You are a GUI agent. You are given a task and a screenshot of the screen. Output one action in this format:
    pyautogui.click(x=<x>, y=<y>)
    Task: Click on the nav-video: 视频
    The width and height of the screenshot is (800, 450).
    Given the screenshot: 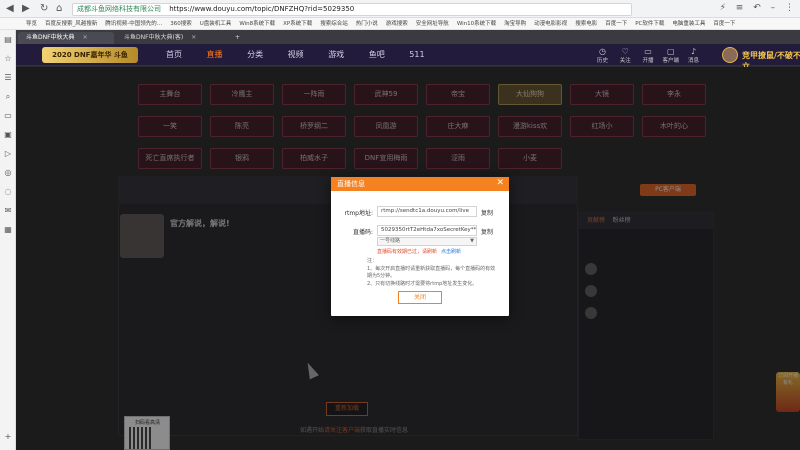 What is the action you would take?
    pyautogui.click(x=296, y=54)
    